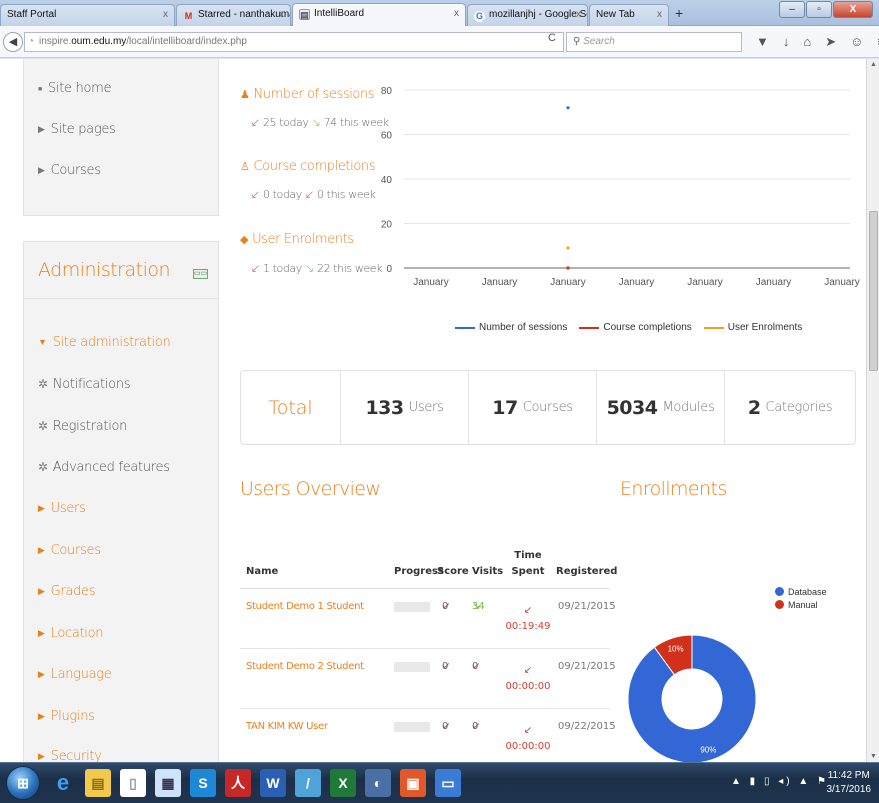  I want to click on calculator-icon: ▦, so click(168, 783).